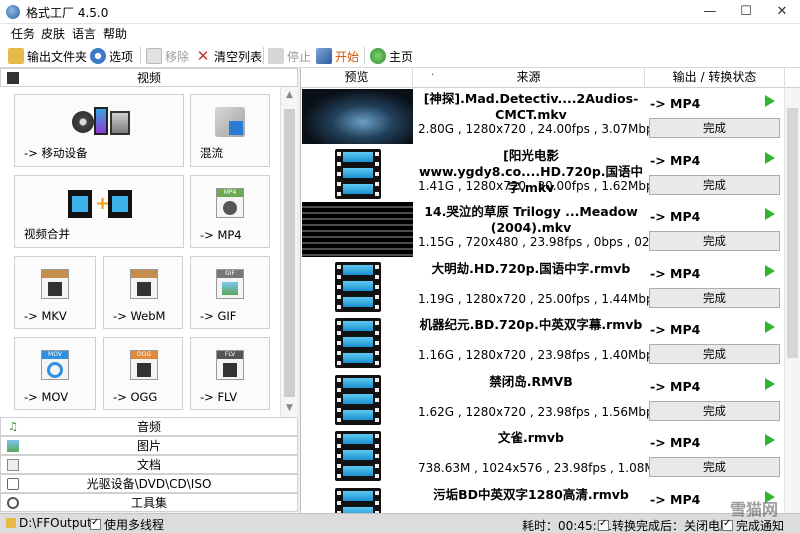 This screenshot has height=533, width=800. What do you see at coordinates (55, 523) in the screenshot?
I see `output-path: D:\FFOutput` at bounding box center [55, 523].